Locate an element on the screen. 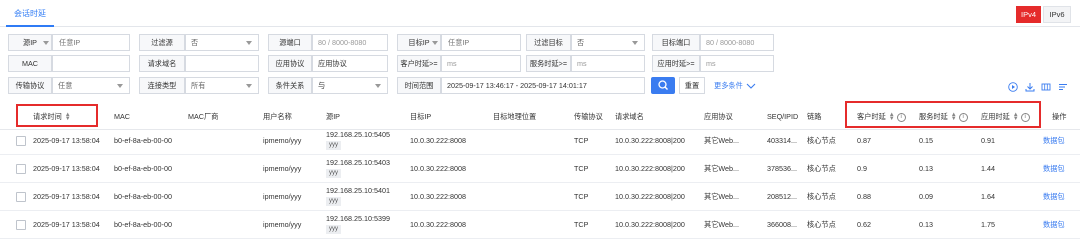 The width and height of the screenshot is (1080, 240). src-ip-label: 源IP is located at coordinates (30, 42).